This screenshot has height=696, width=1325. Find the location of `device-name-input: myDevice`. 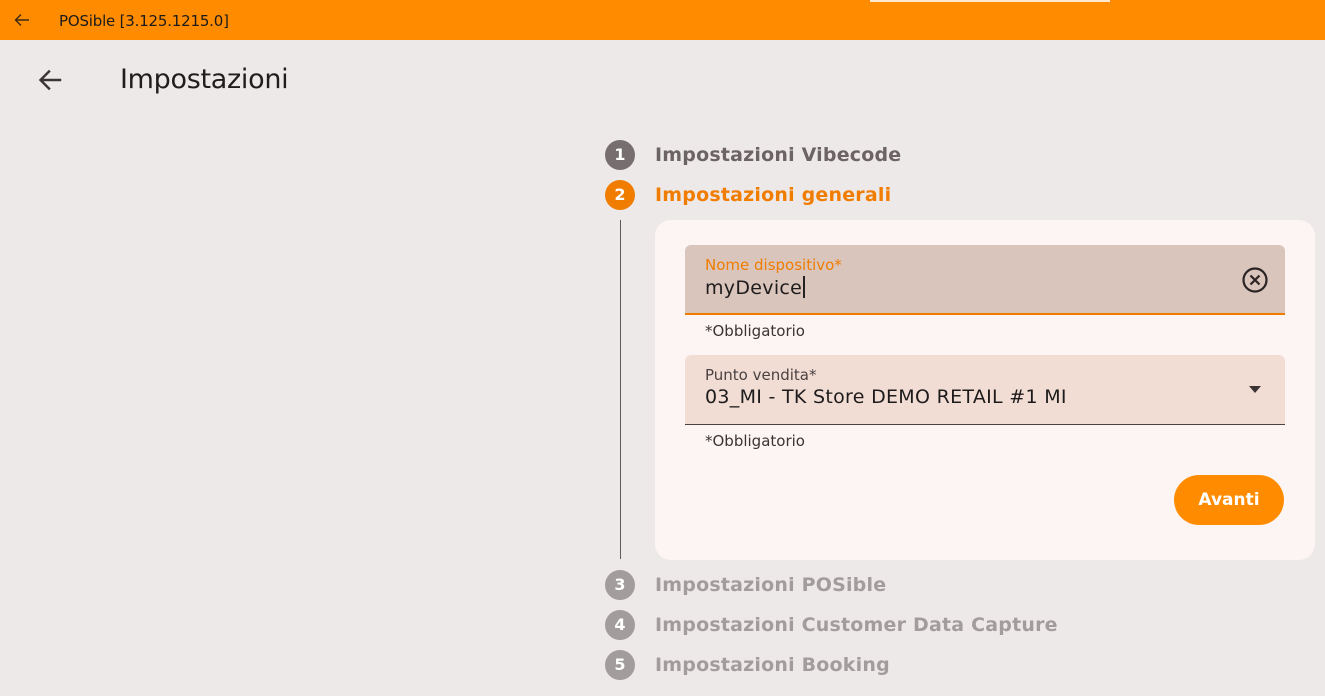

device-name-input: myDevice is located at coordinates (755, 287).